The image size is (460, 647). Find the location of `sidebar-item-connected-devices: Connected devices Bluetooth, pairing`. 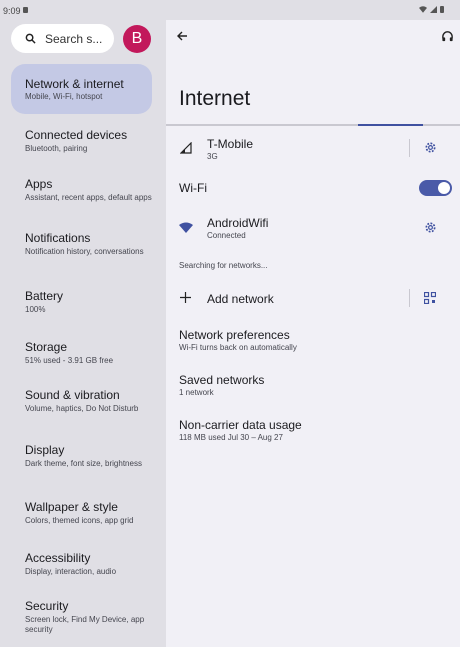

sidebar-item-connected-devices: Connected devices Bluetooth, pairing is located at coordinates (81, 141).